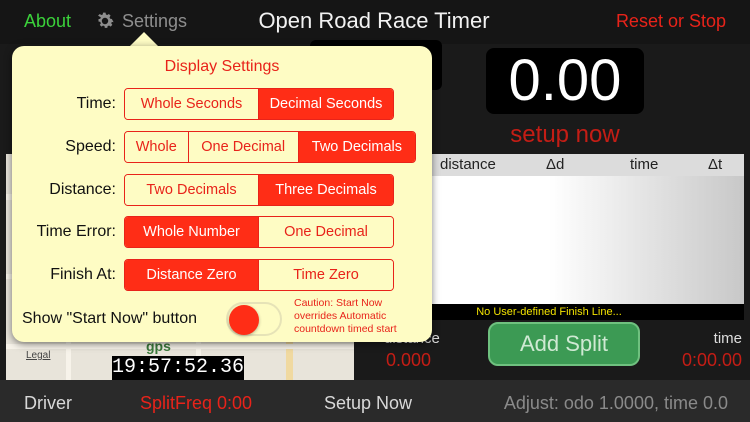 The width and height of the screenshot is (750, 422). I want to click on driver-button: Driver, so click(48, 403).